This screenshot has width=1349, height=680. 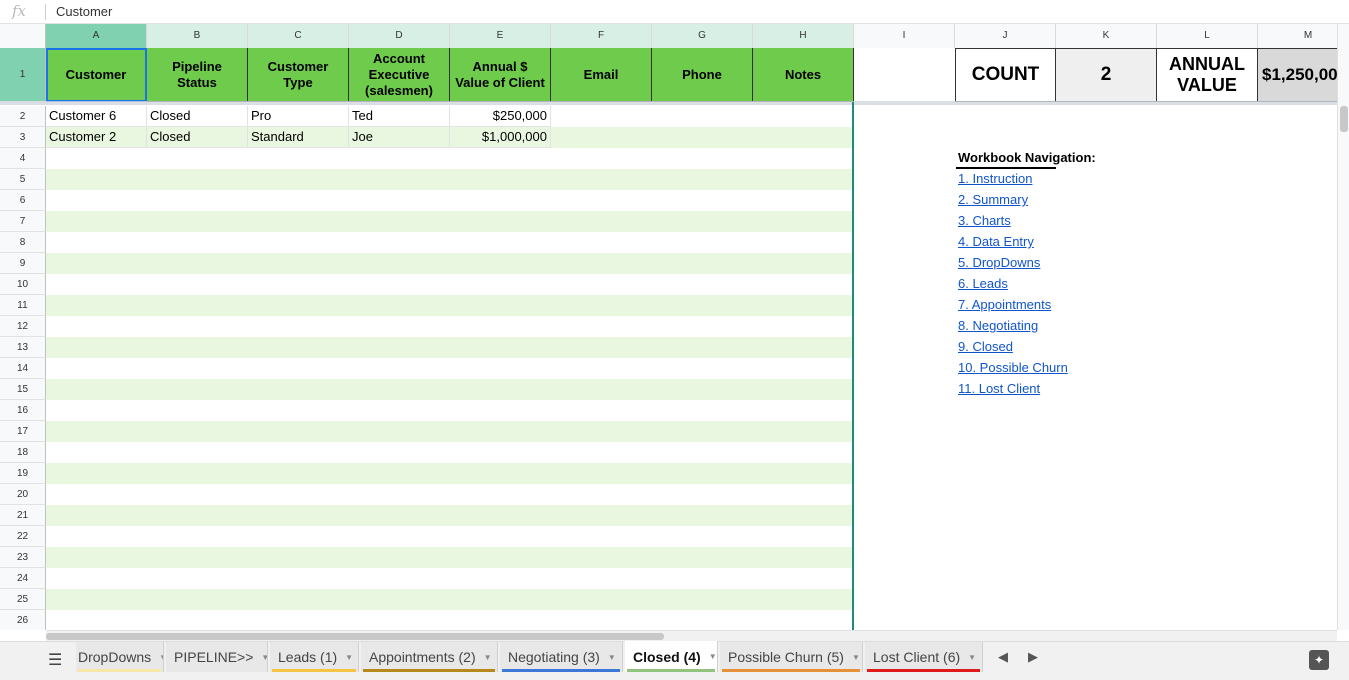 I want to click on row-header: 12, so click(x=23, y=326).